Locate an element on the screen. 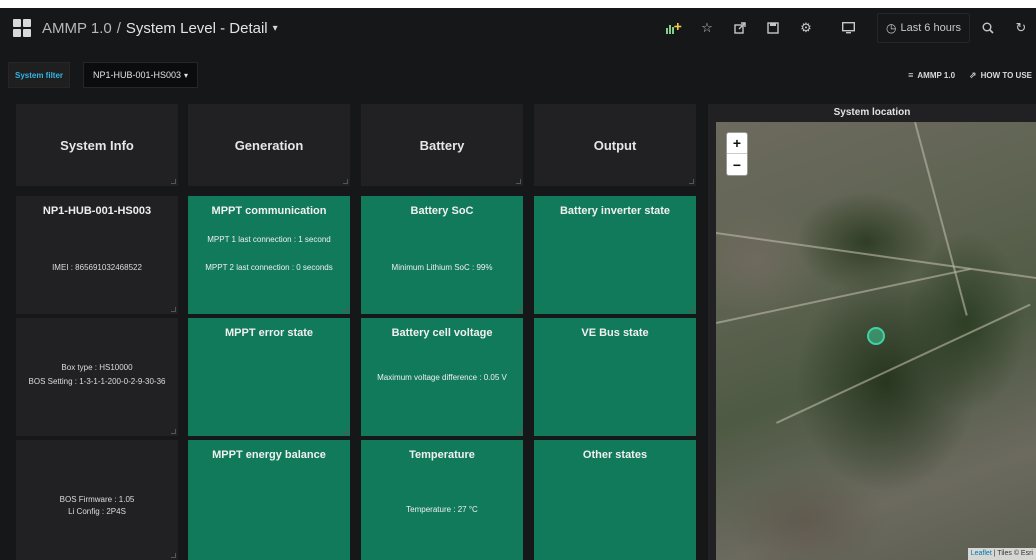  mppt-energy-balance-title: MPPT energy balance is located at coordinates (269, 455).